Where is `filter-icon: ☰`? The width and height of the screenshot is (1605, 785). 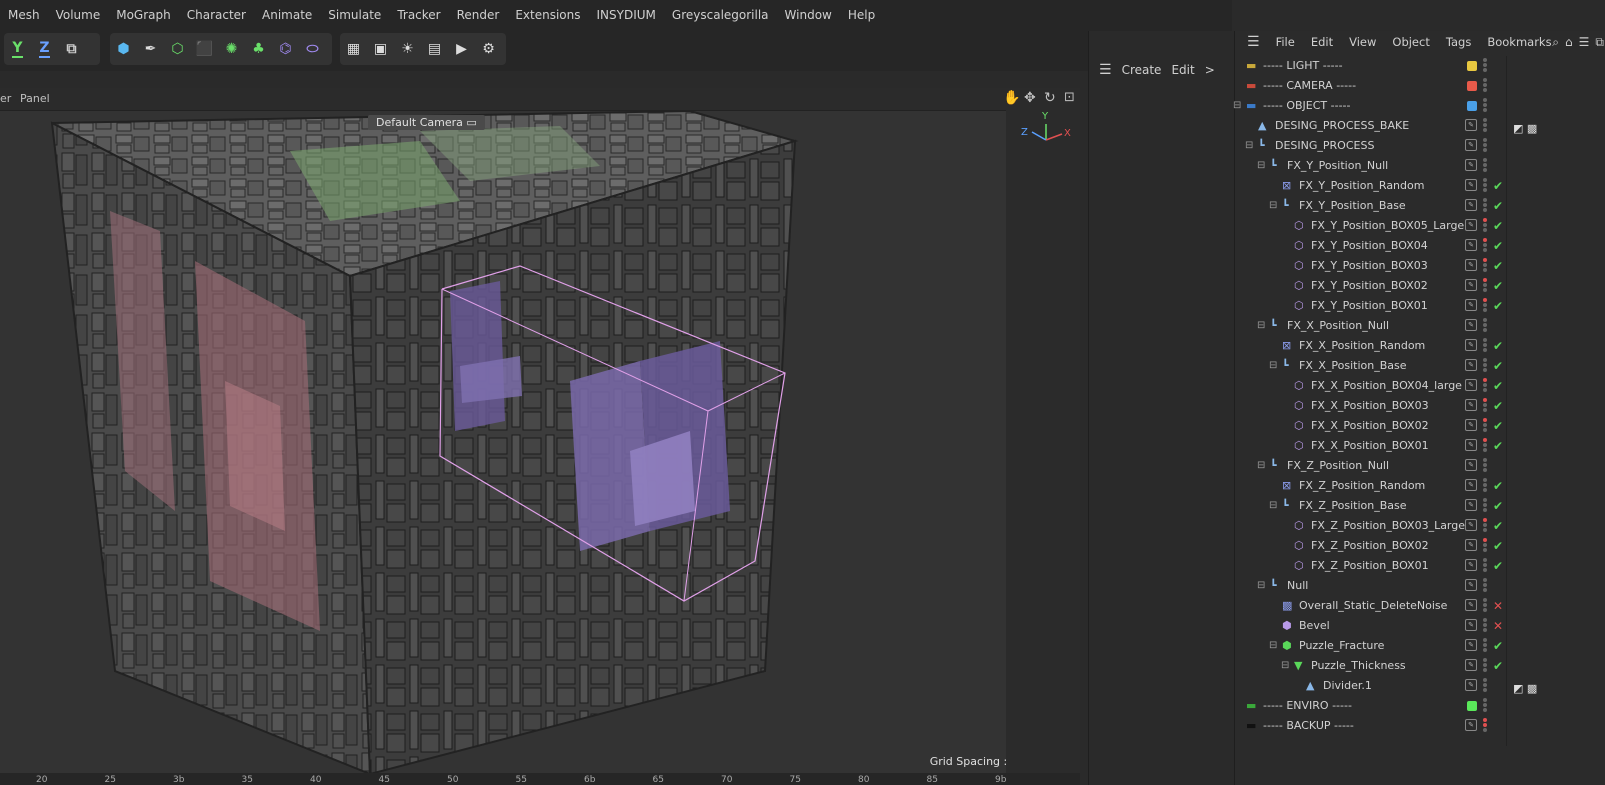
filter-icon: ☰ is located at coordinates (1584, 42).